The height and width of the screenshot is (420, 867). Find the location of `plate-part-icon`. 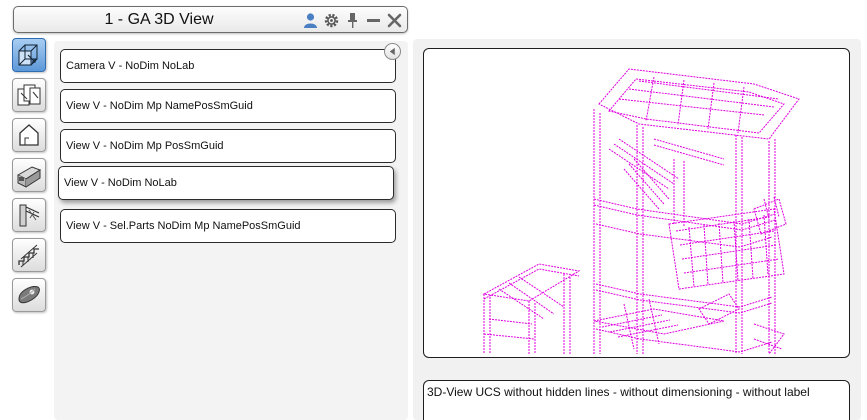

plate-part-icon is located at coordinates (29, 295).